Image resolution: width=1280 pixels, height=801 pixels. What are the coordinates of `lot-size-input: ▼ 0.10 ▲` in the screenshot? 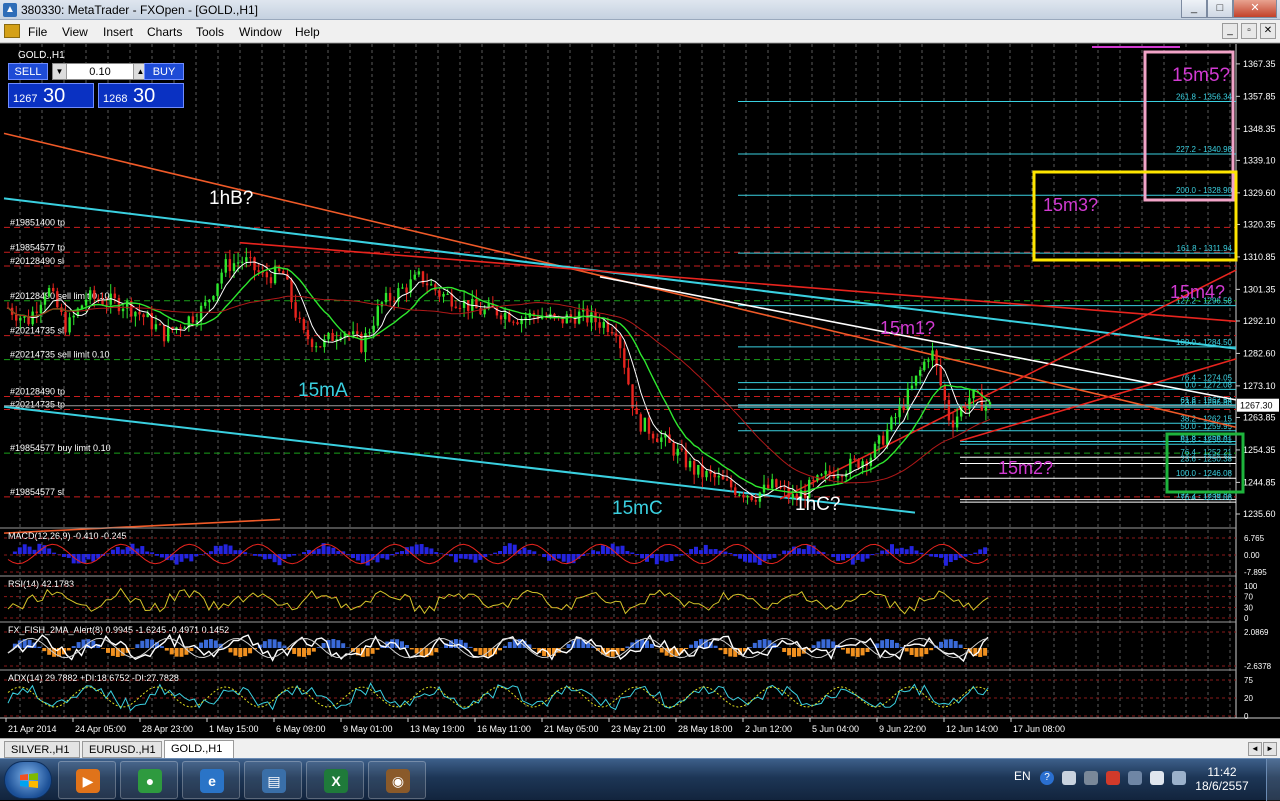 It's located at (100, 71).